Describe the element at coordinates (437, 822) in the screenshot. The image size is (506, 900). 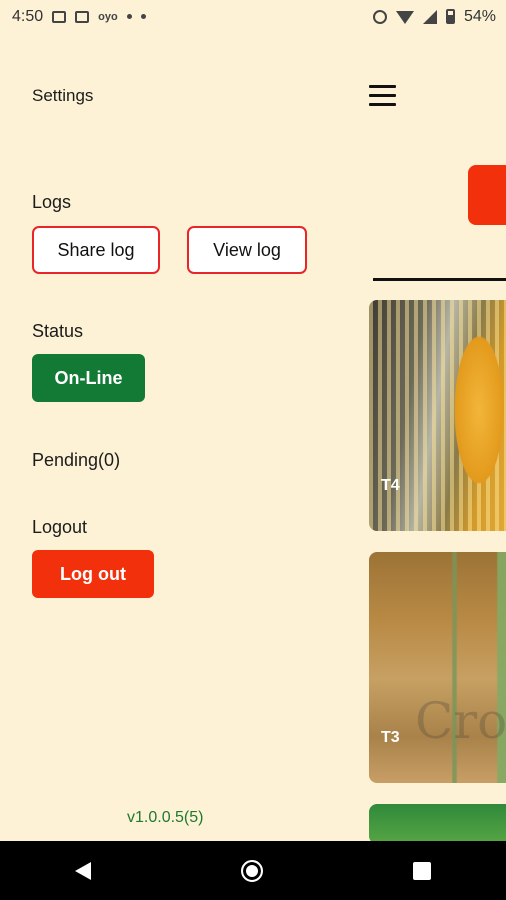
I see `crop-card-field` at that location.